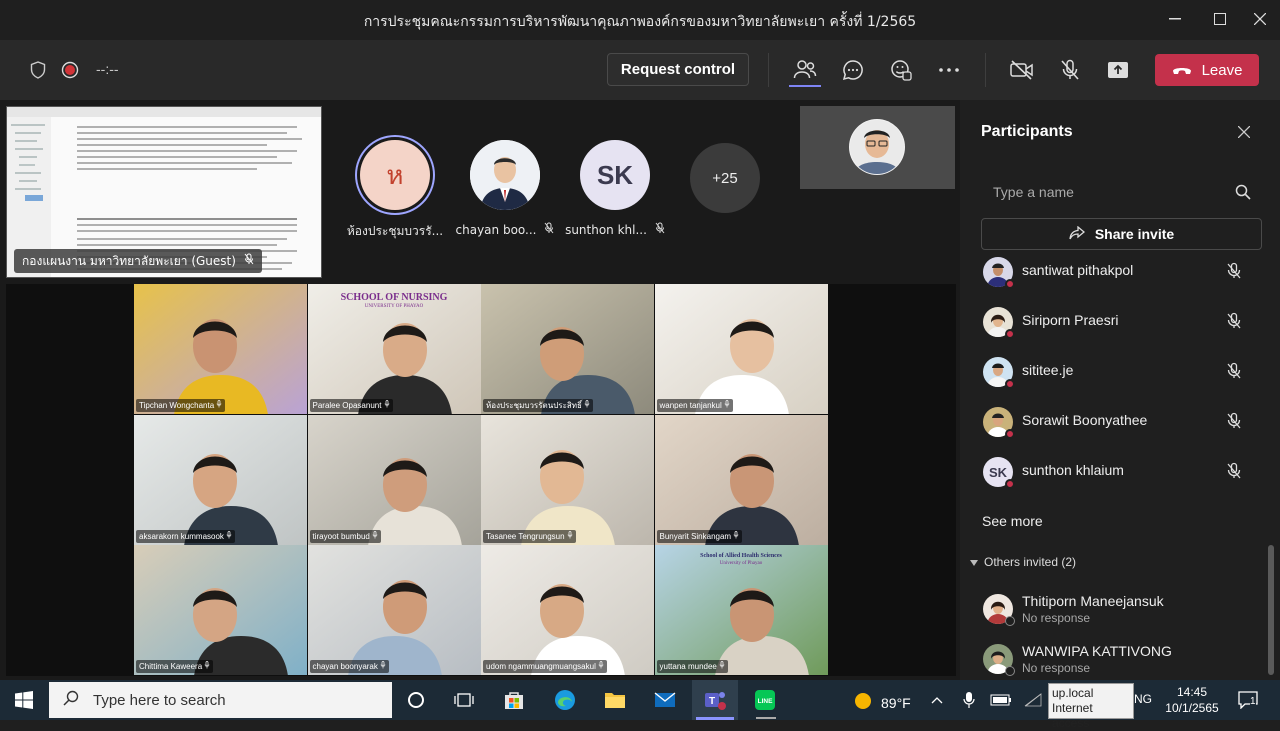 The image size is (1280, 731). Describe the element at coordinates (949, 70) in the screenshot. I see `more-options-icon` at that location.